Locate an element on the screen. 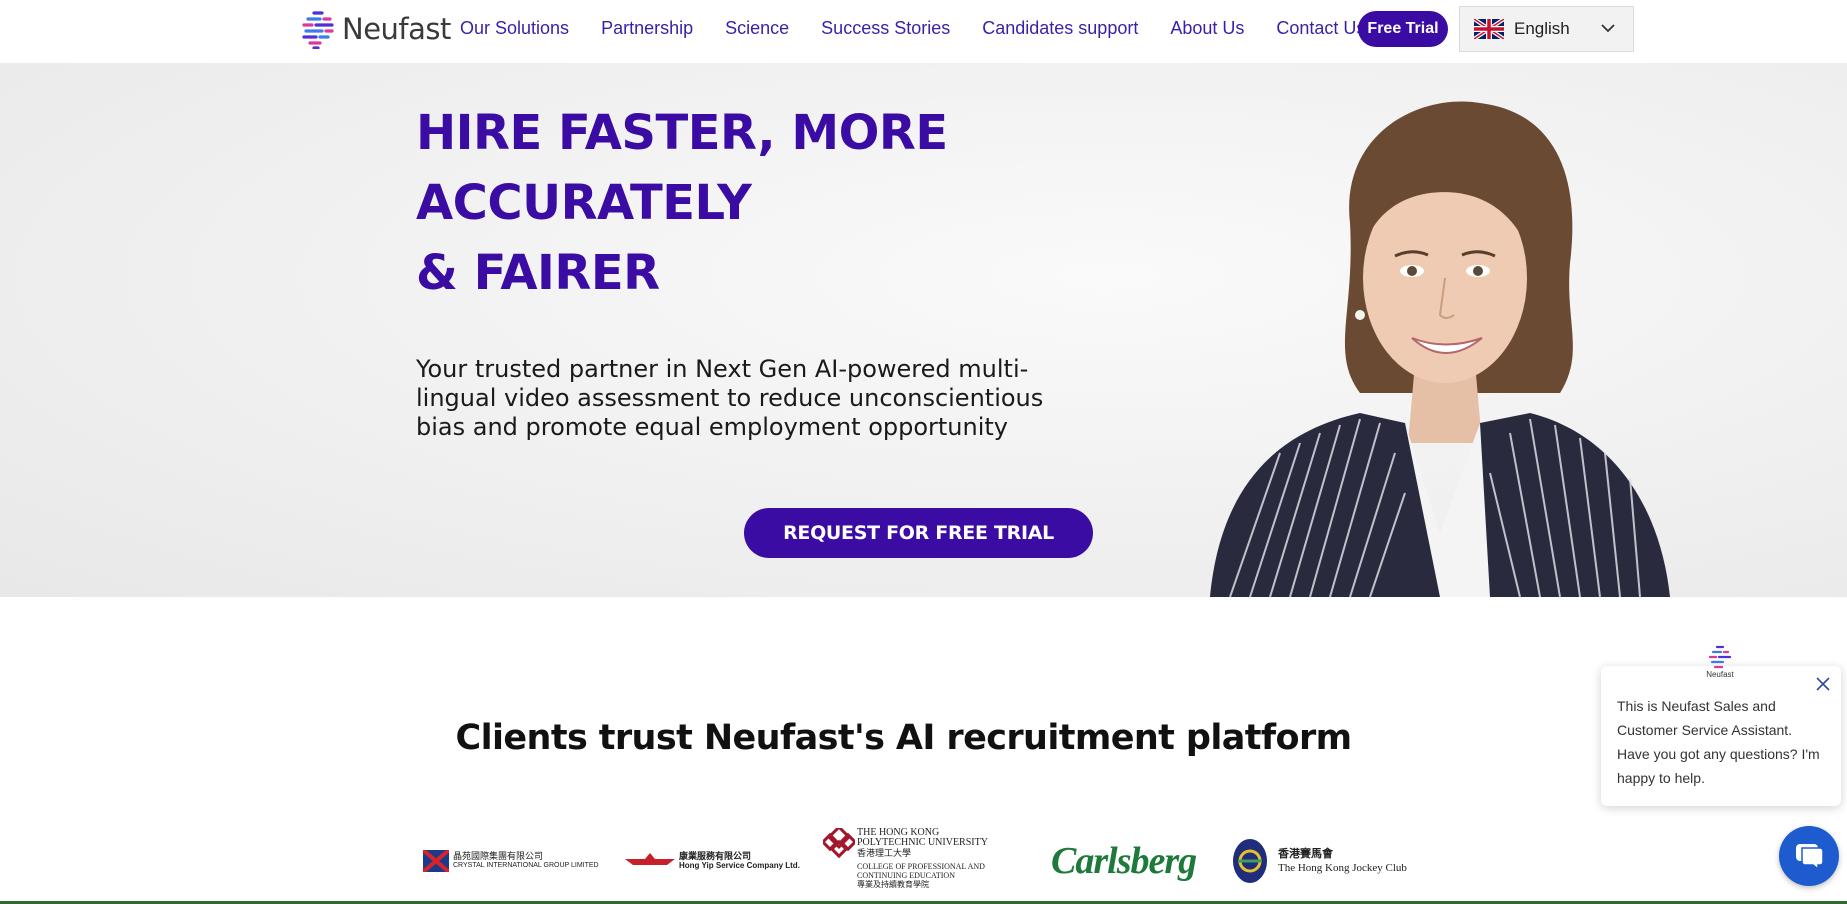  nav-candidates-support: Candidates support is located at coordinates (1060, 28).